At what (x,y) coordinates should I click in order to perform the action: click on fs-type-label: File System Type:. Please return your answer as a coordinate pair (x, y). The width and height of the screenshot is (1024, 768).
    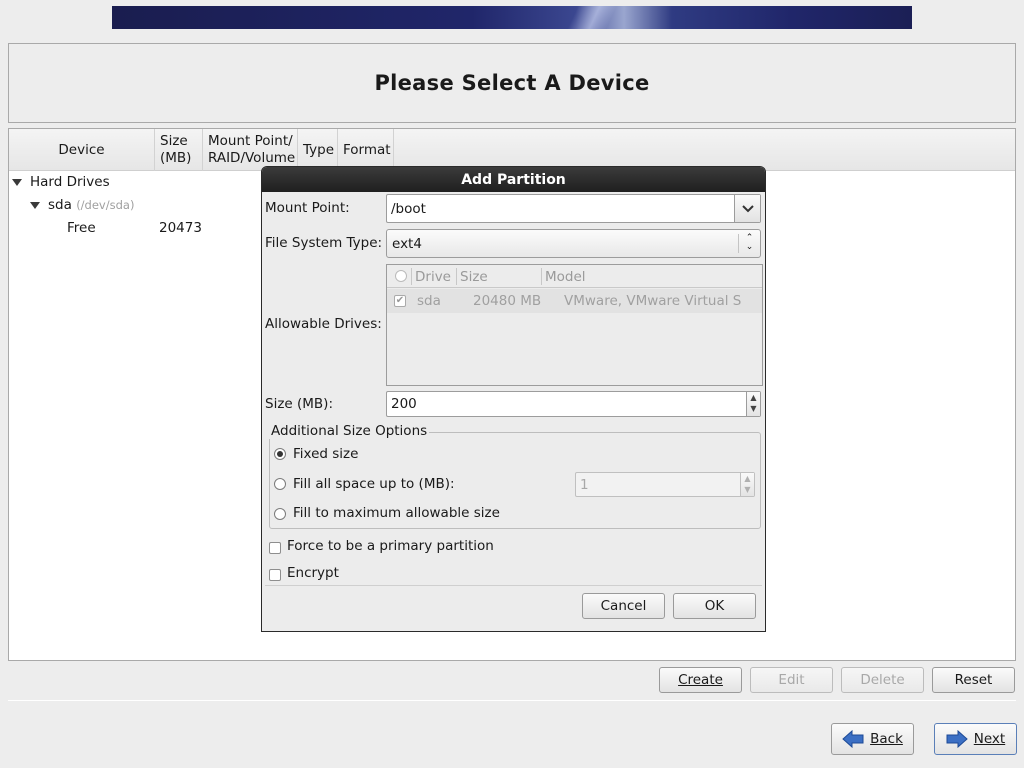
    Looking at the image, I should click on (324, 243).